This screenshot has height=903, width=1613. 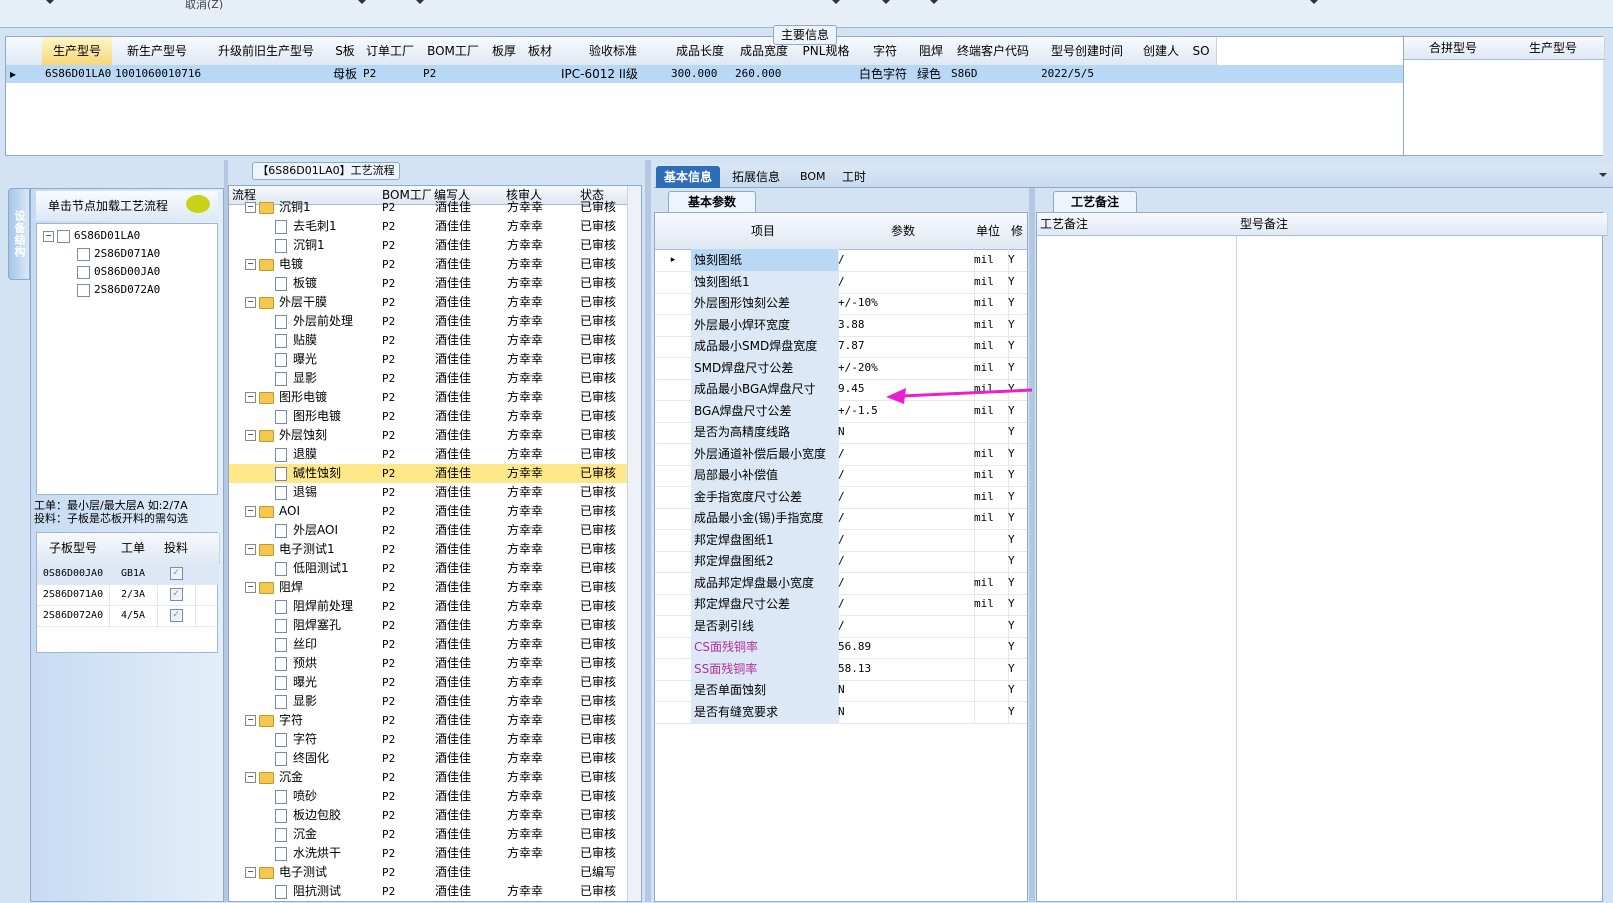 I want to click on list-item: − 沉铜1 P2 酒佳佳 方幸幸 已审核, so click(x=428, y=207).